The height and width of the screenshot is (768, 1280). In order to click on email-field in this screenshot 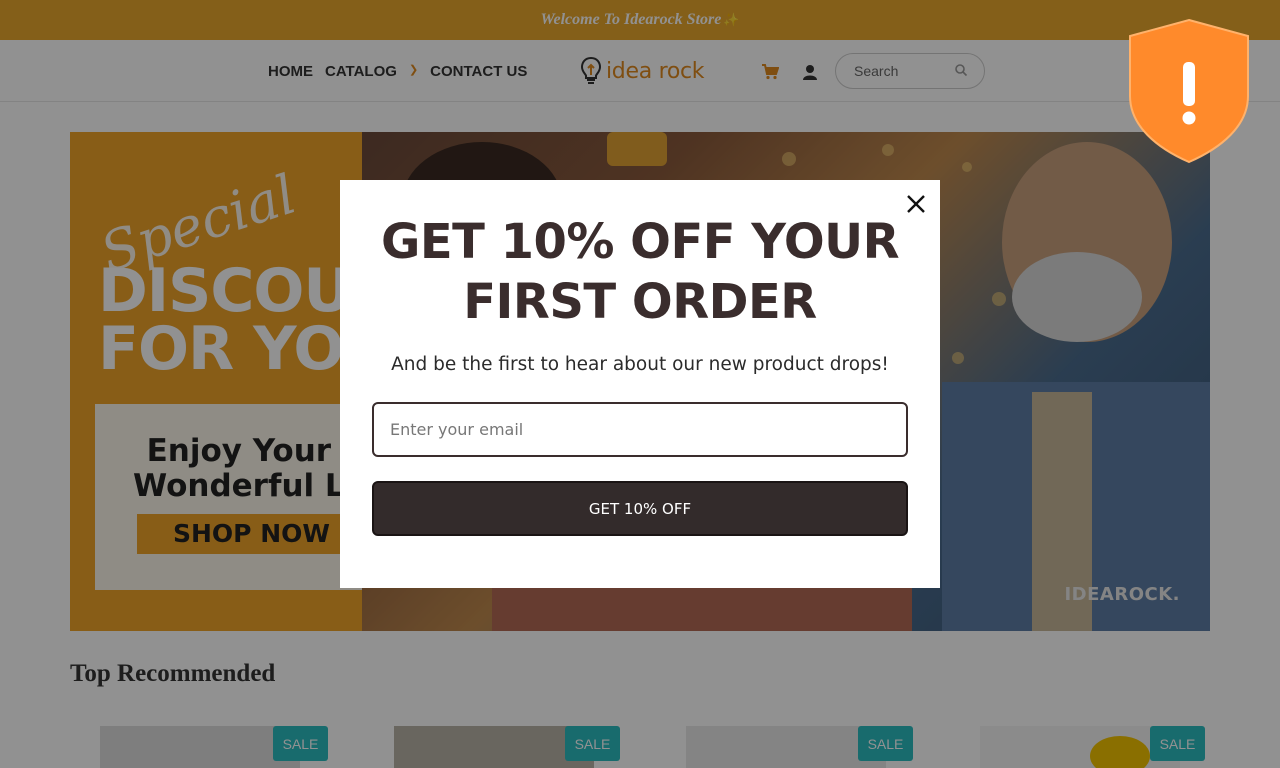, I will do `click(640, 429)`.